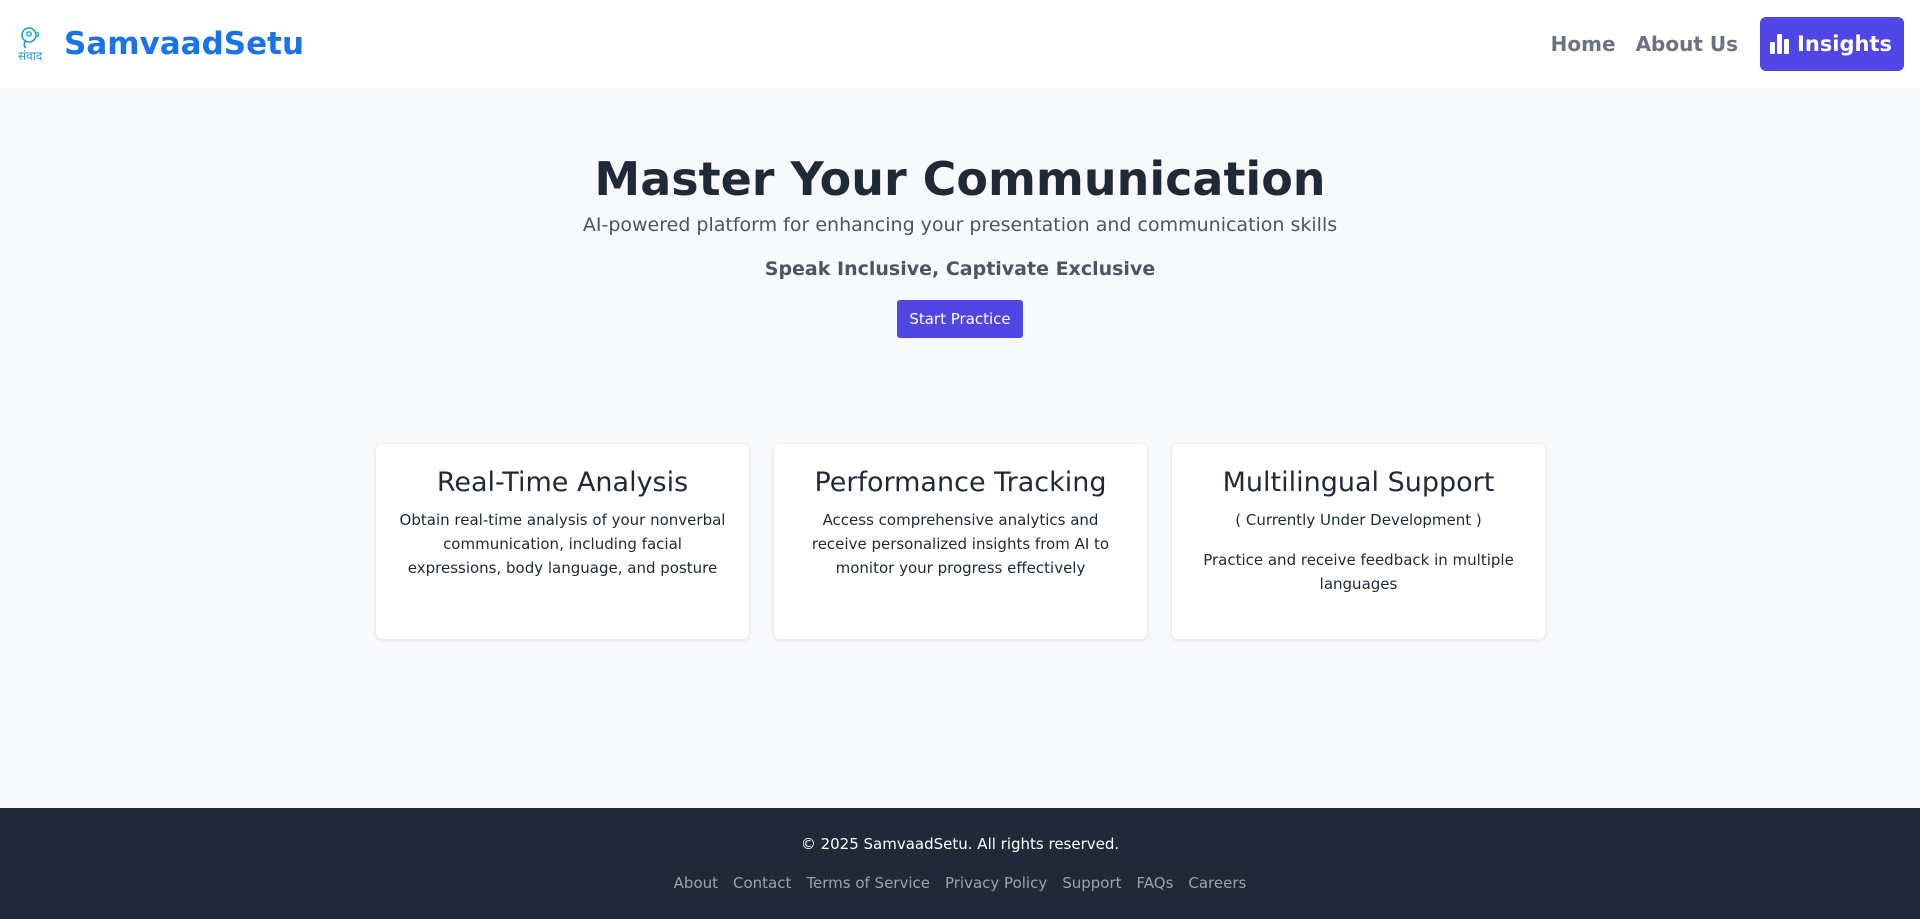  Describe the element at coordinates (1358, 520) in the screenshot. I see `feature-card-note: ( Currently Under Development )` at that location.